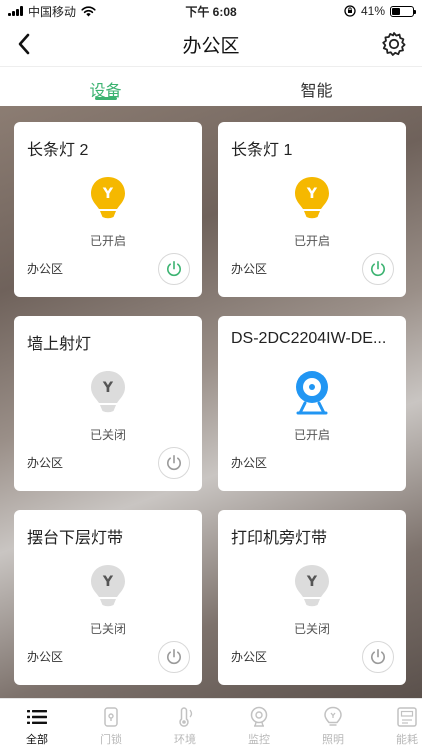 Image resolution: width=422 pixels, height=750 pixels. What do you see at coordinates (88, 10) in the screenshot?
I see `wifi-icon` at bounding box center [88, 10].